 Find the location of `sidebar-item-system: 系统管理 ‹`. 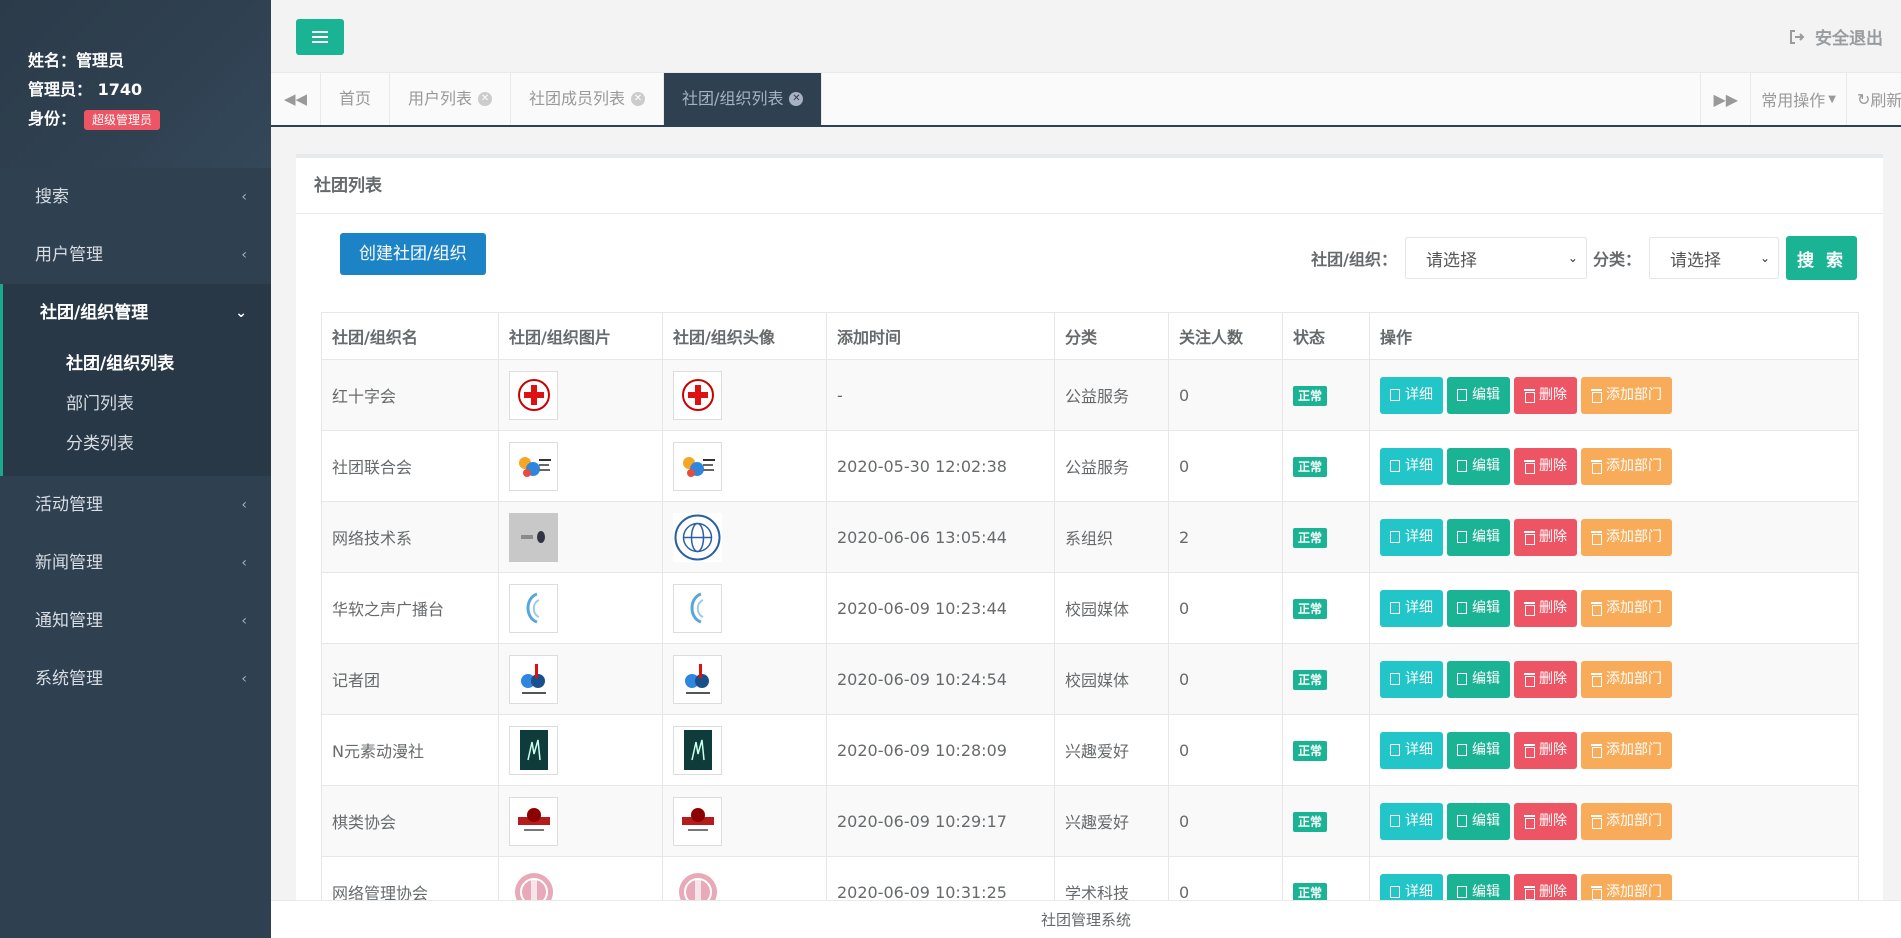

sidebar-item-system: 系统管理 ‹ is located at coordinates (135, 679).